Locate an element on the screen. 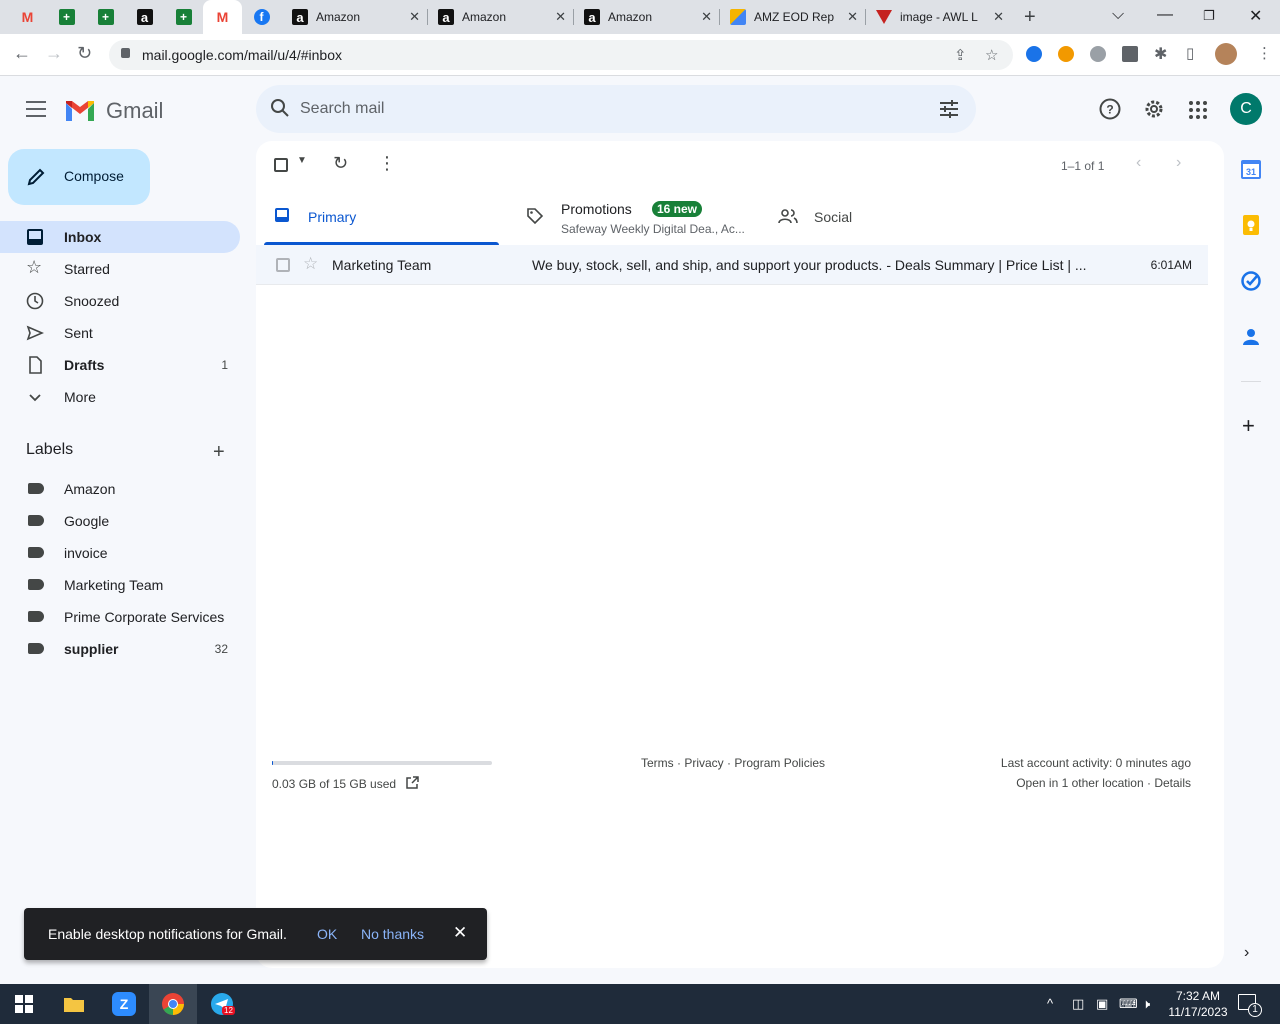 This screenshot has width=1280, height=1024. snackbar-close-icon: ✕ is located at coordinates (460, 933).